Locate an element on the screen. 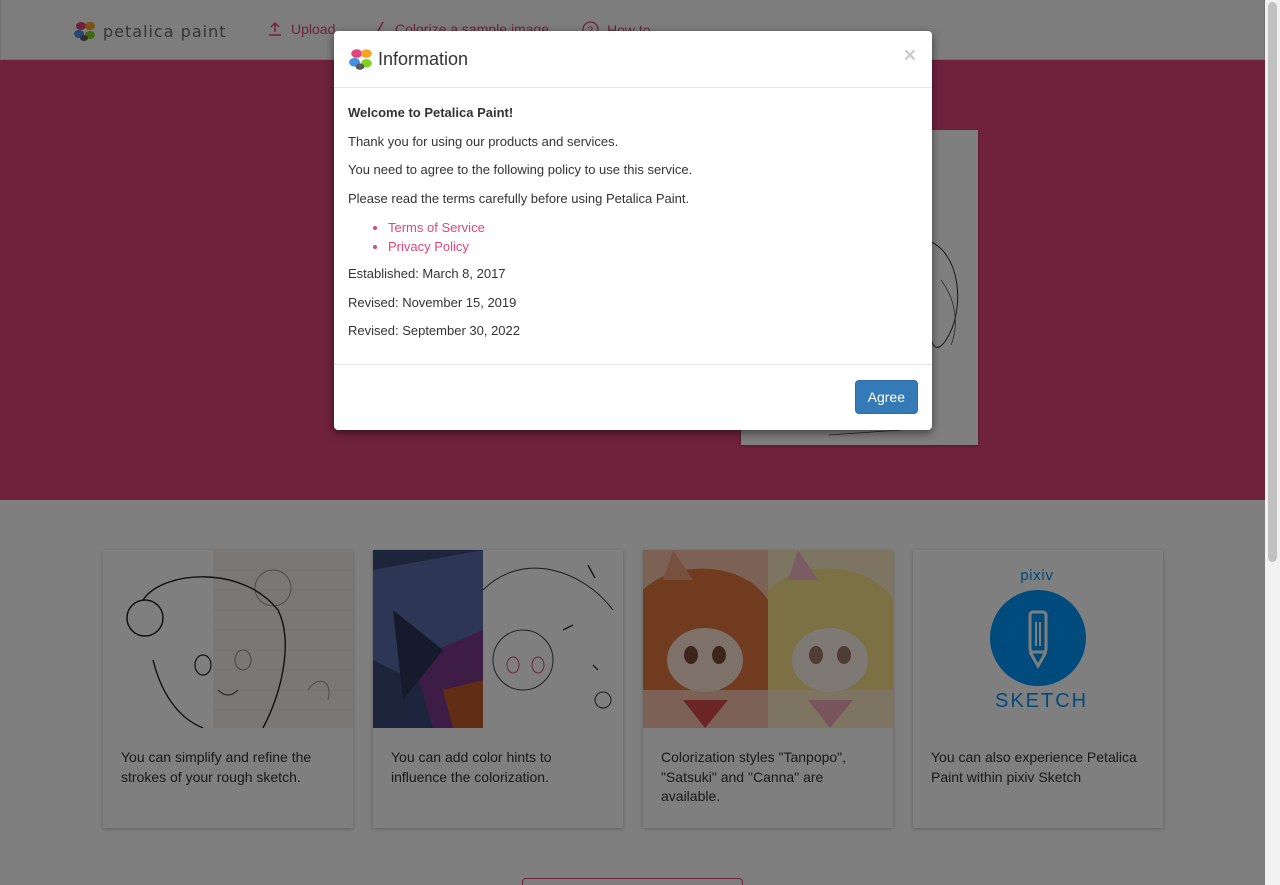  established-date: Established: March 8, 2017 is located at coordinates (427, 273).